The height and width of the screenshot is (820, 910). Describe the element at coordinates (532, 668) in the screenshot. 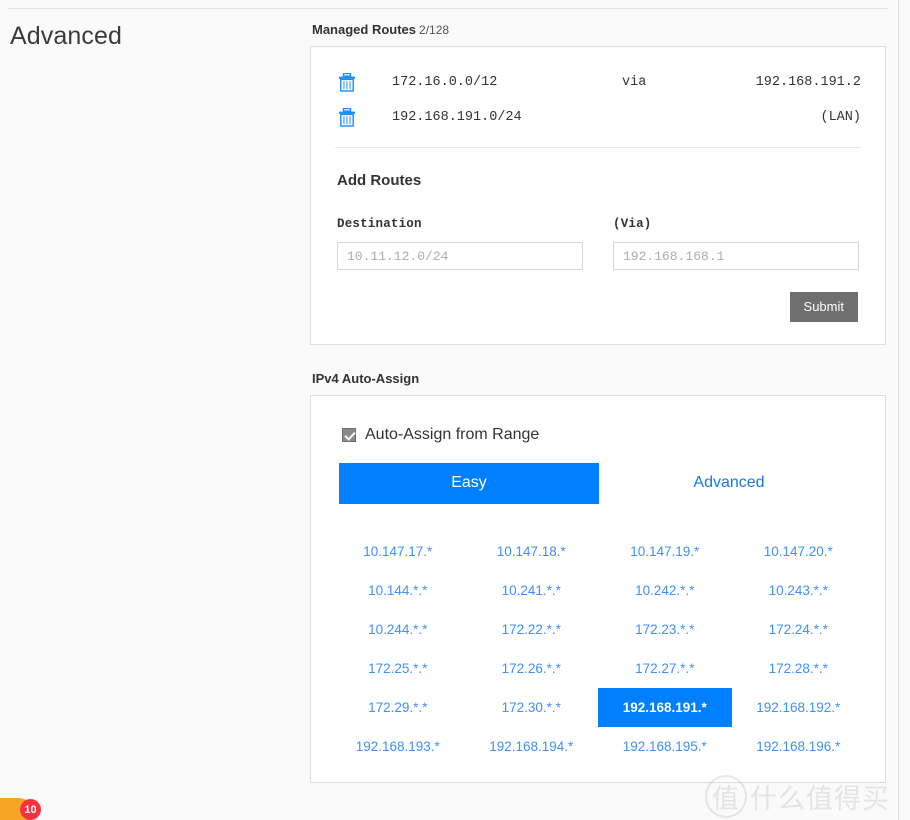

I see `ip-range-cell: 172.26.*.*` at that location.